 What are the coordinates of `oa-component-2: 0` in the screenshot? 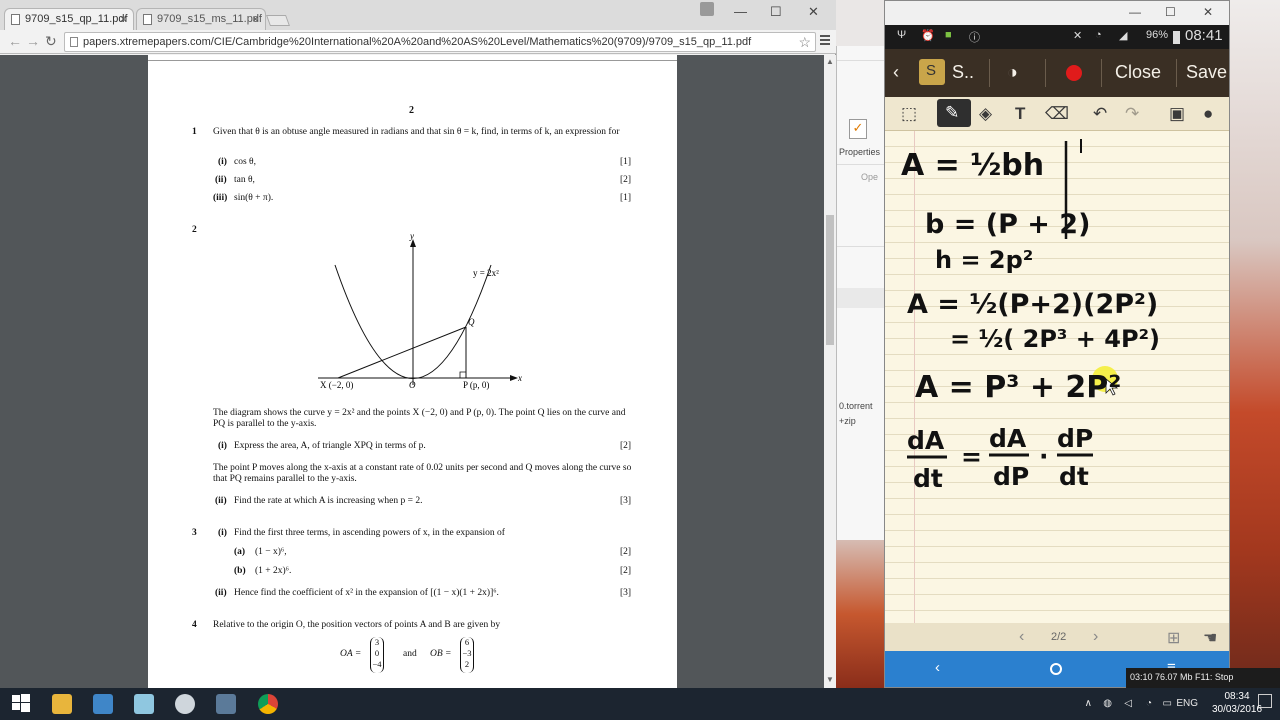 It's located at (377, 653).